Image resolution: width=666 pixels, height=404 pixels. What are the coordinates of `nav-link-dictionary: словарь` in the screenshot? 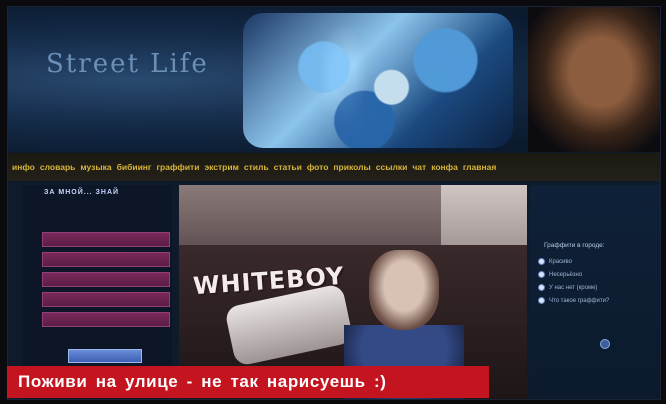 It's located at (57, 167).